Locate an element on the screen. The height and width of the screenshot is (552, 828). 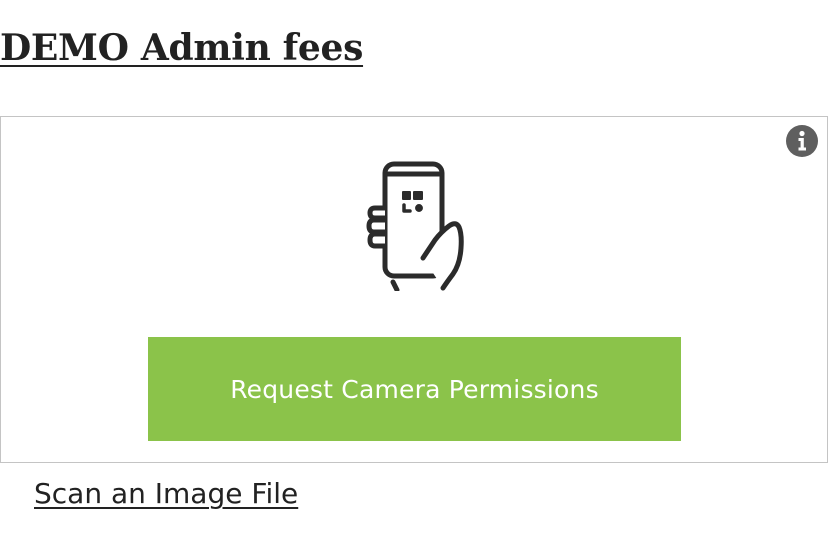
info-circle-icon is located at coordinates (802, 141).